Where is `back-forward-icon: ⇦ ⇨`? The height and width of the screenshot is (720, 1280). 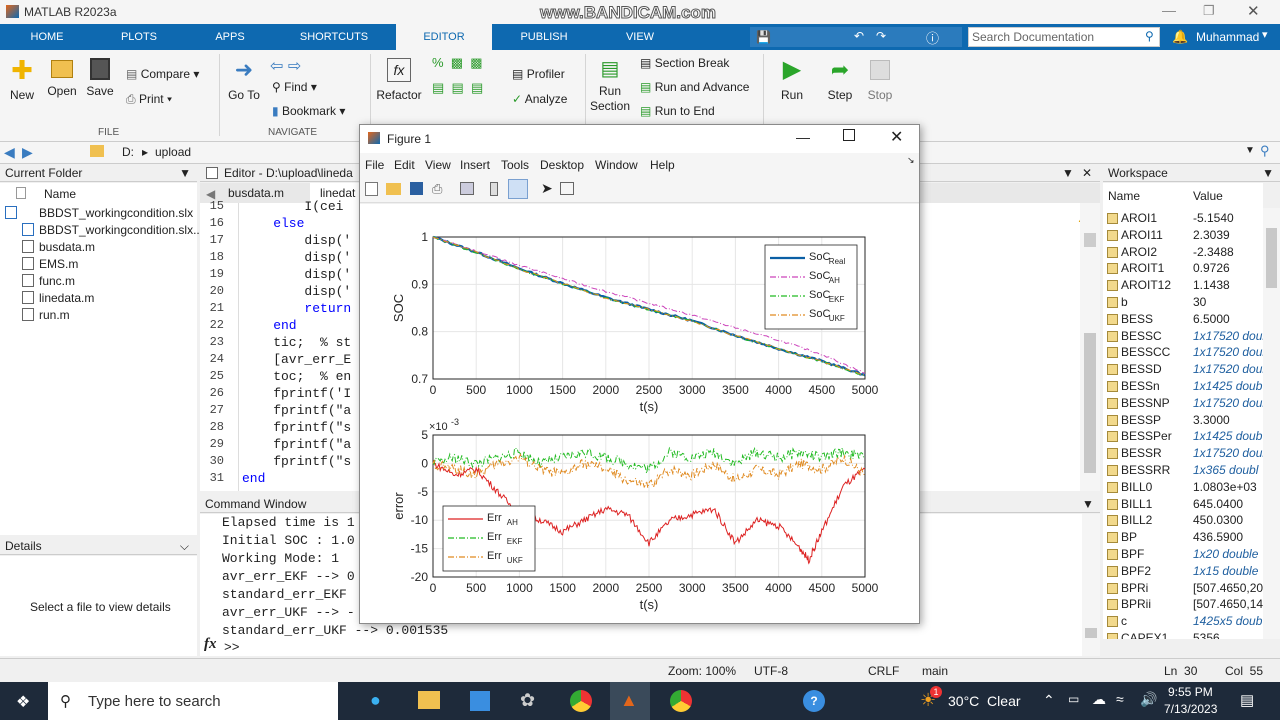
back-forward-icon: ⇦ ⇨ is located at coordinates (285, 66).